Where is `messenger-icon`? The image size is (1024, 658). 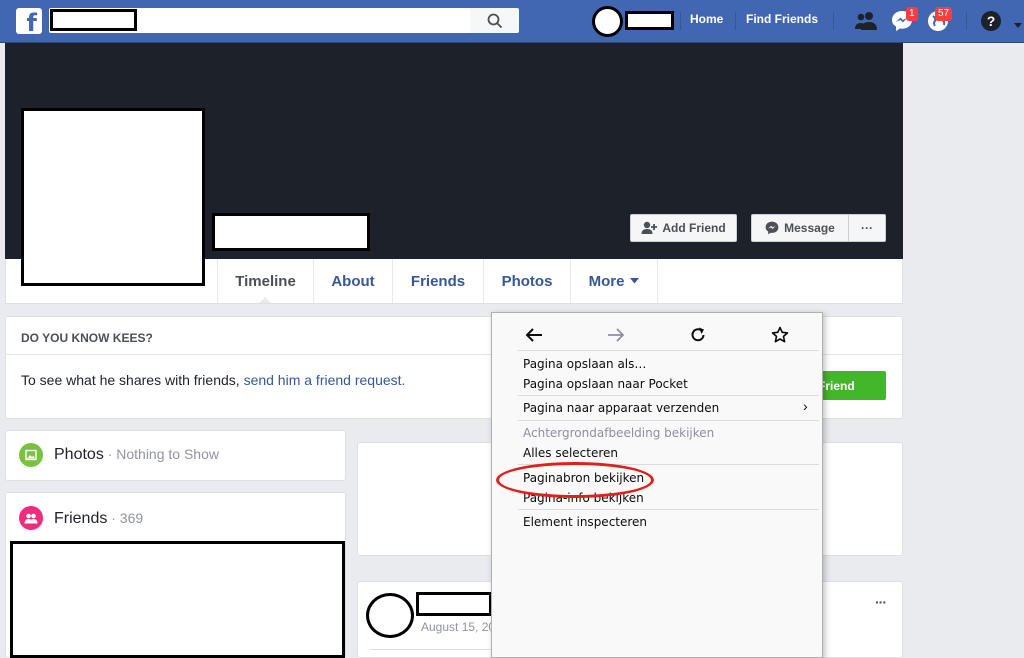
messenger-icon is located at coordinates (772, 228).